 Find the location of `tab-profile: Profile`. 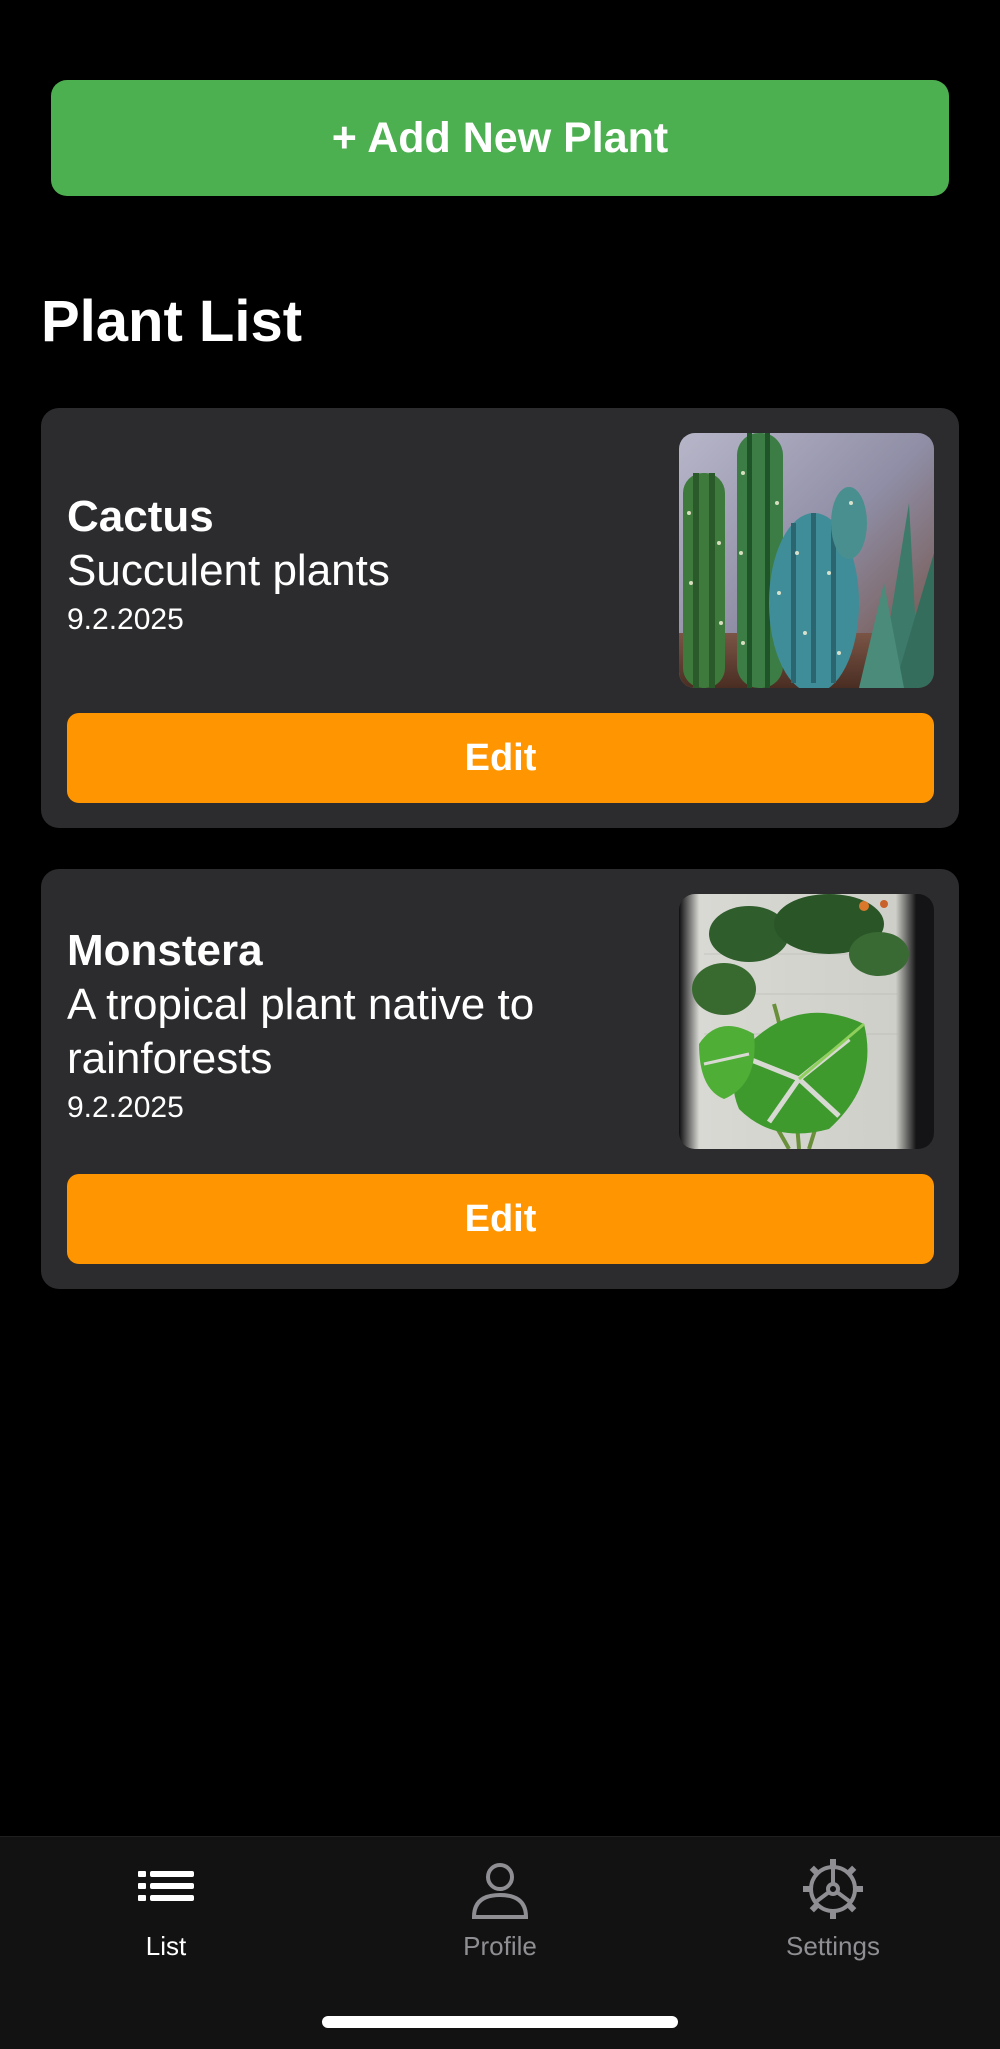

tab-profile: Profile is located at coordinates (500, 1927).